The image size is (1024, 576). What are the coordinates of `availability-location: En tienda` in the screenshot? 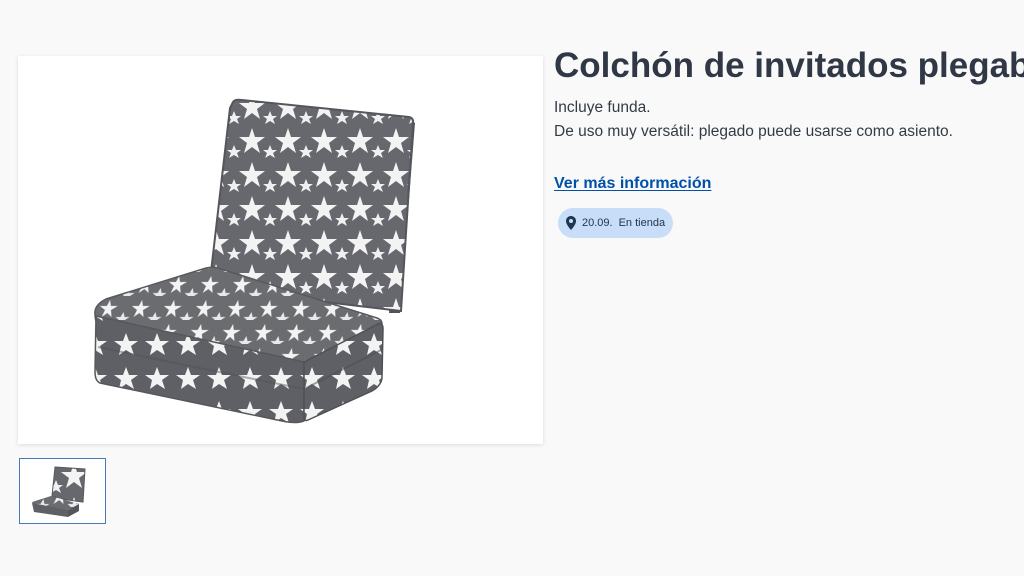 It's located at (642, 223).